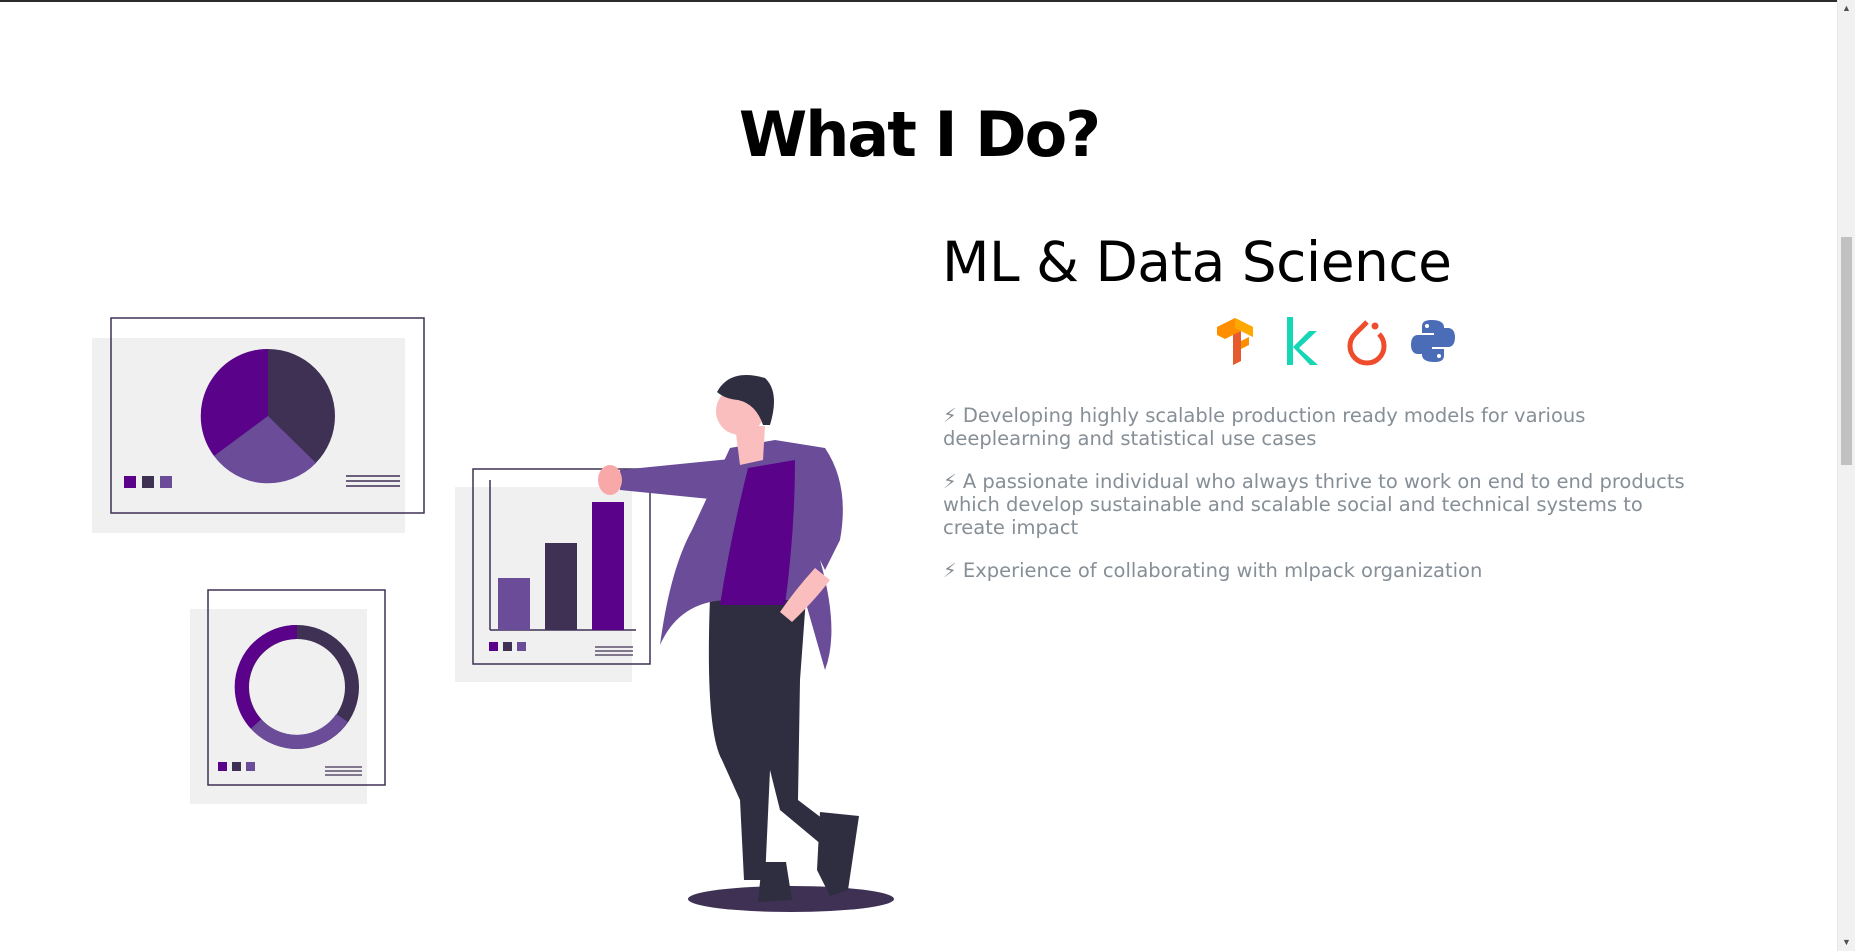  What do you see at coordinates (1367, 341) in the screenshot?
I see `pytorch-icon` at bounding box center [1367, 341].